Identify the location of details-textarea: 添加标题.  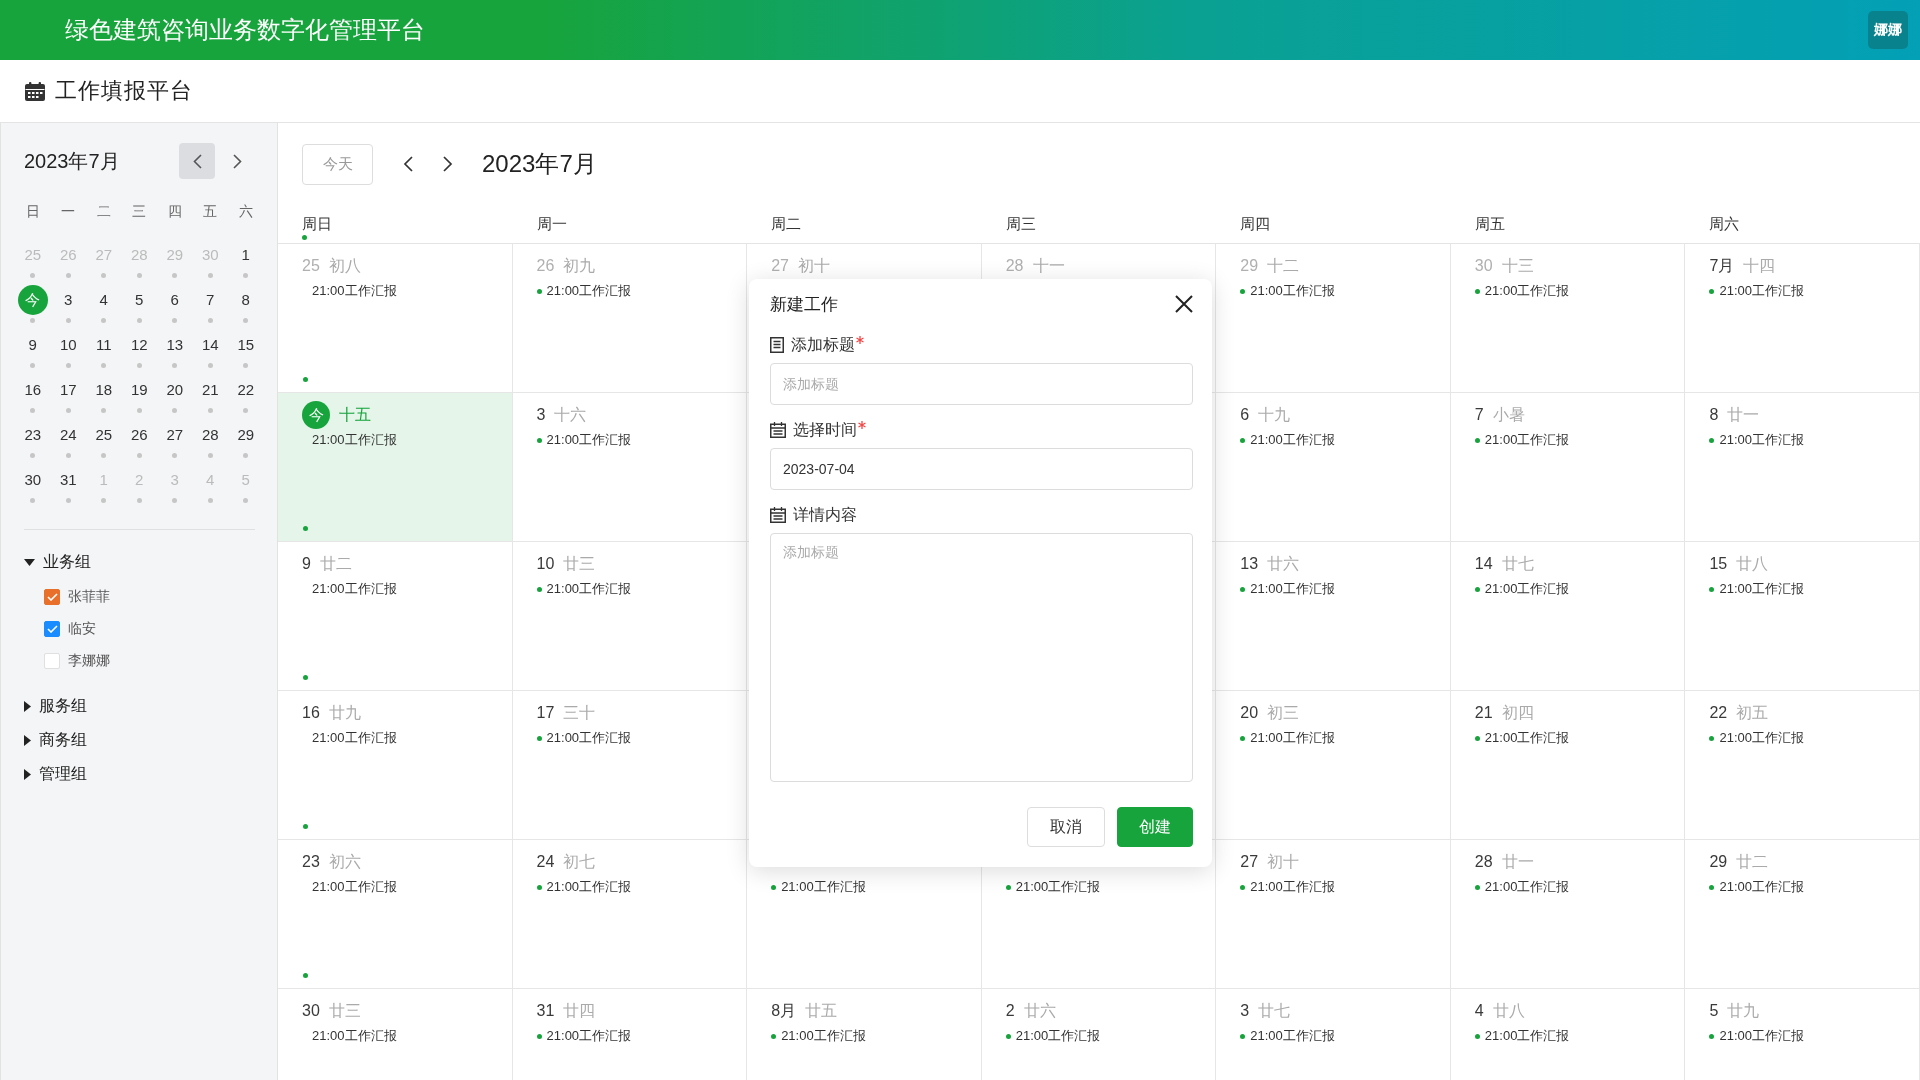
(981, 657).